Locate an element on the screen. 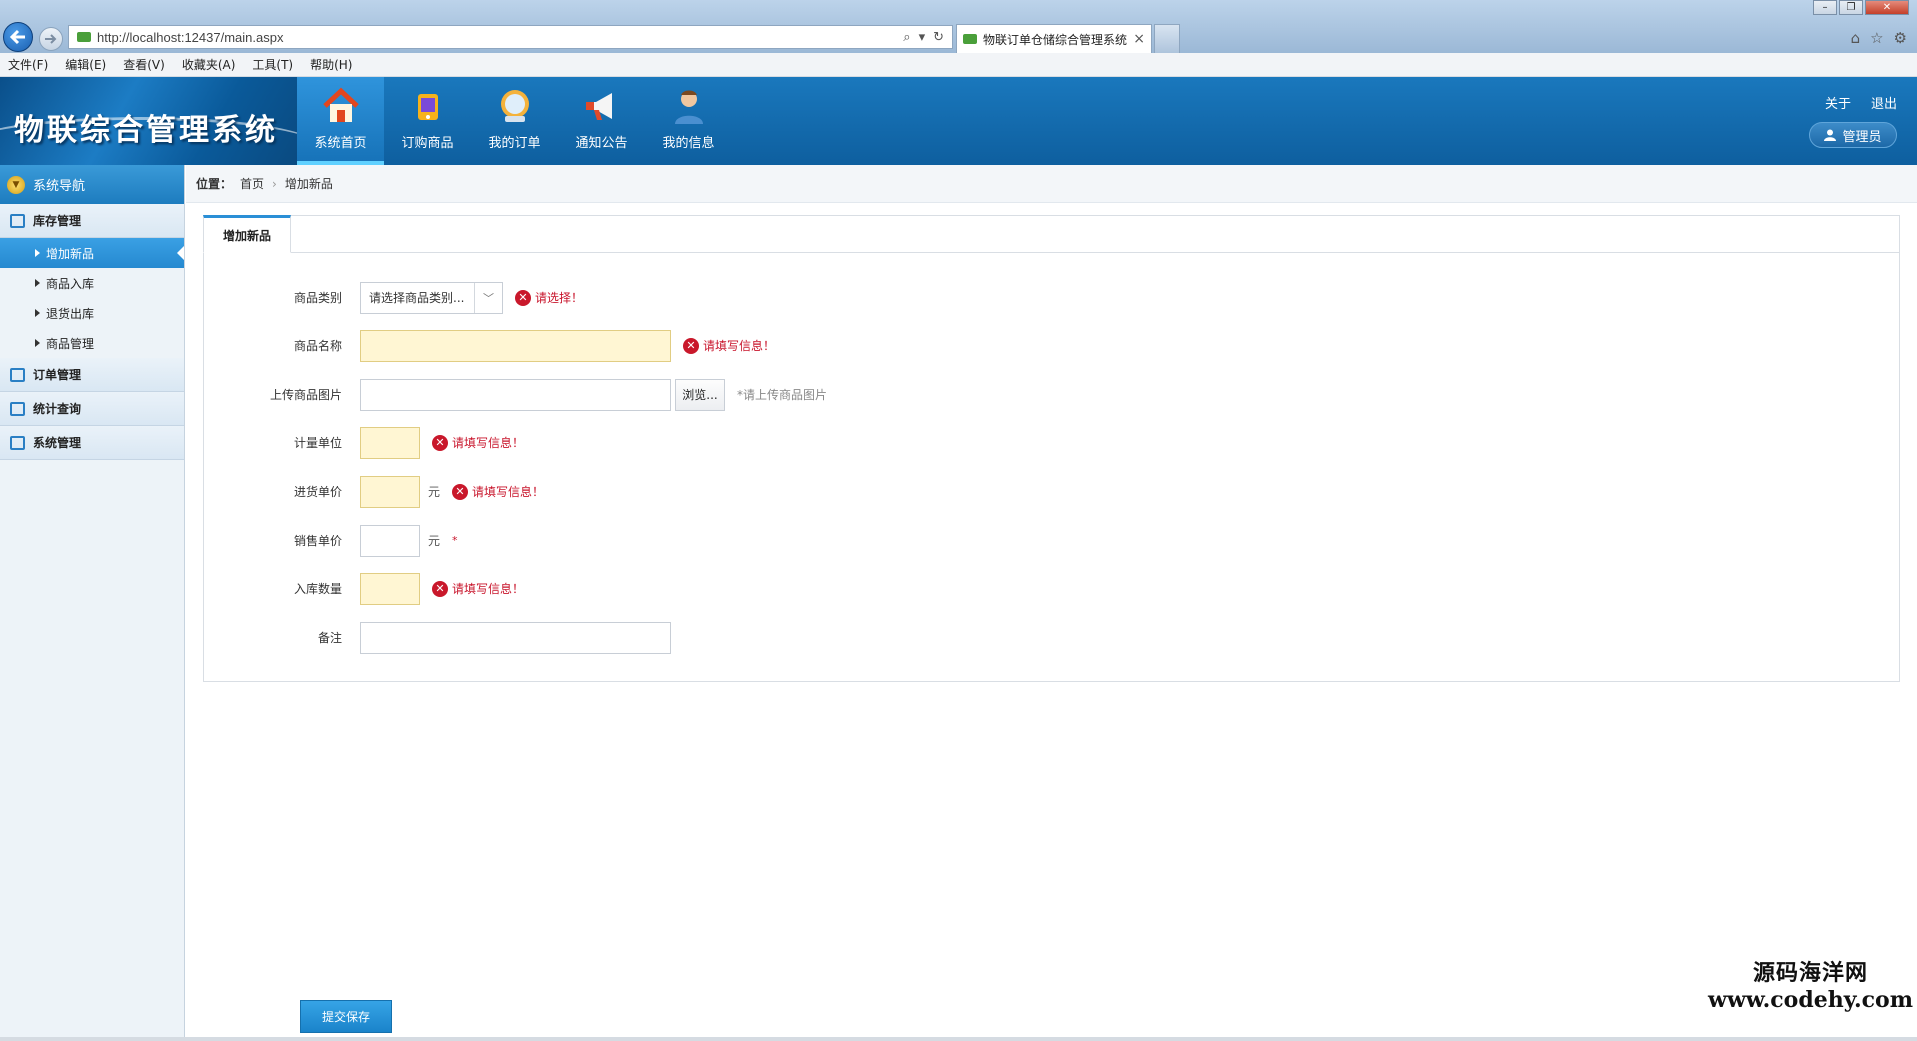 The width and height of the screenshot is (1917, 1041). site-favicon-icon is located at coordinates (84, 37).